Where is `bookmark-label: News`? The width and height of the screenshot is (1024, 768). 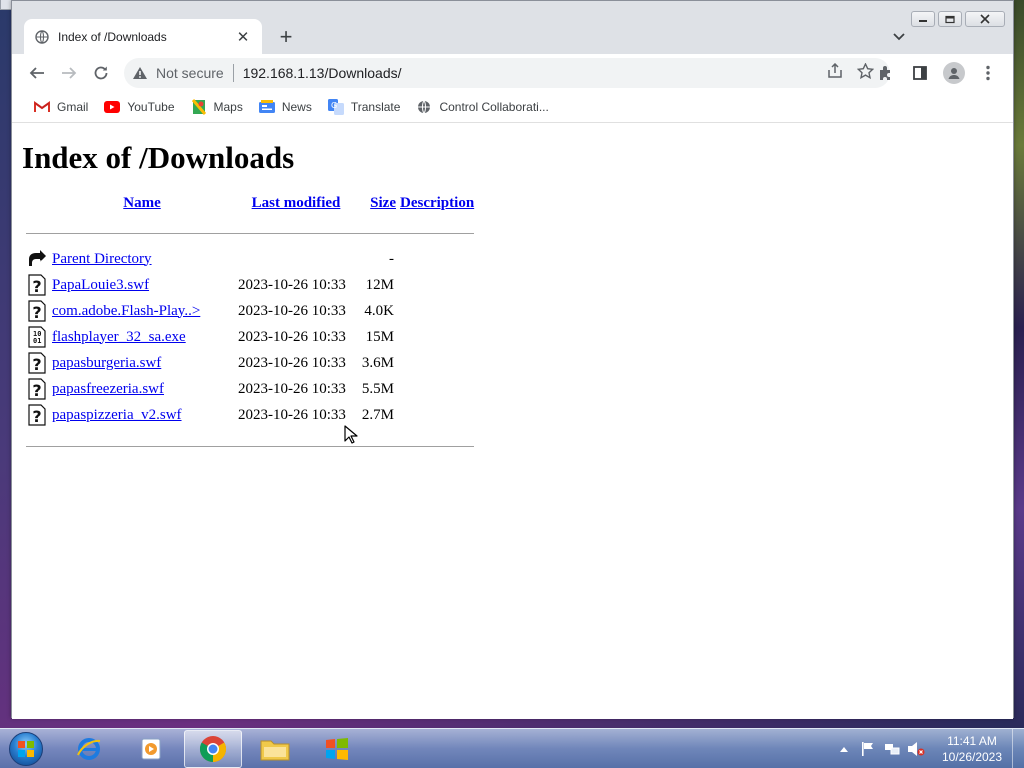 bookmark-label: News is located at coordinates (296, 106).